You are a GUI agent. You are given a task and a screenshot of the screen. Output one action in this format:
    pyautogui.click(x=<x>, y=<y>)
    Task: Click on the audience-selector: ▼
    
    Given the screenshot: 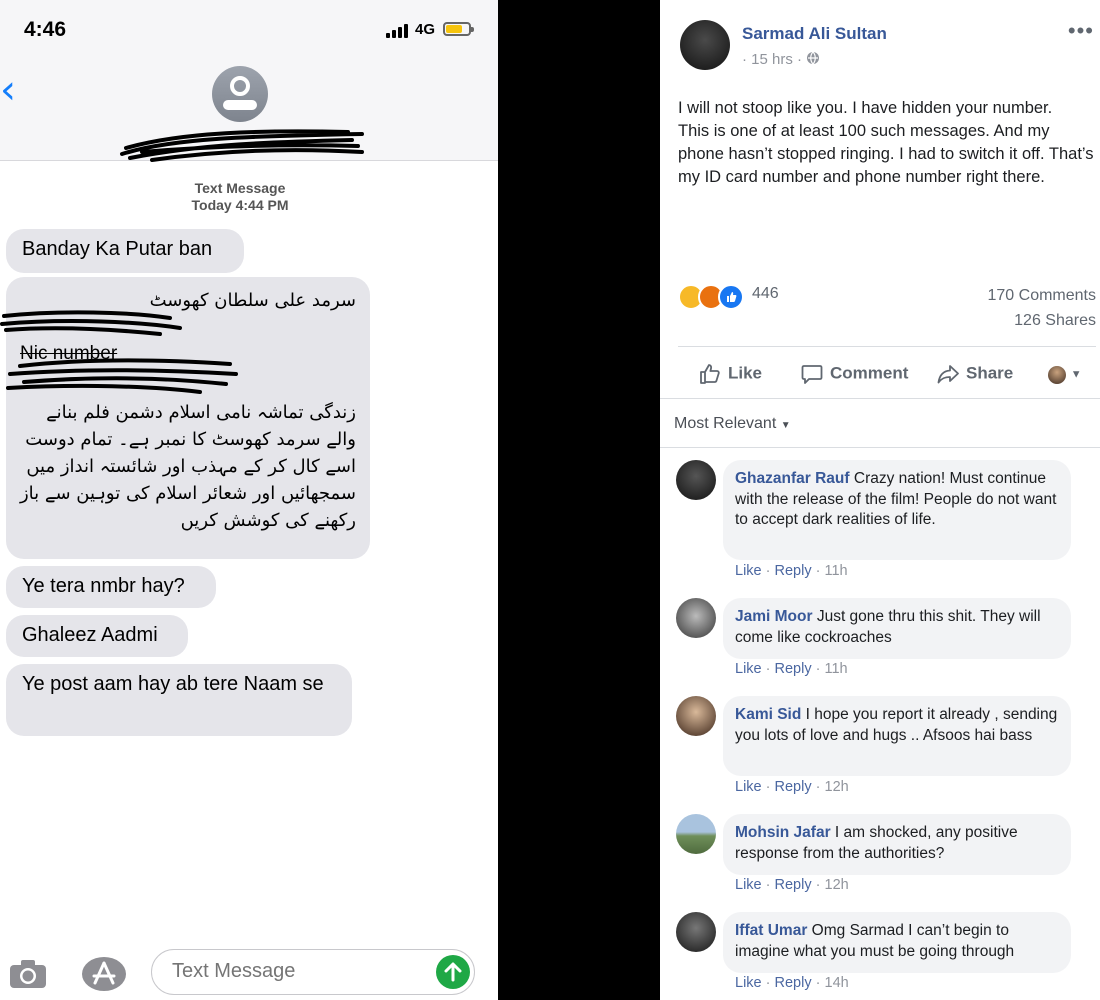 What is the action you would take?
    pyautogui.click(x=1065, y=374)
    